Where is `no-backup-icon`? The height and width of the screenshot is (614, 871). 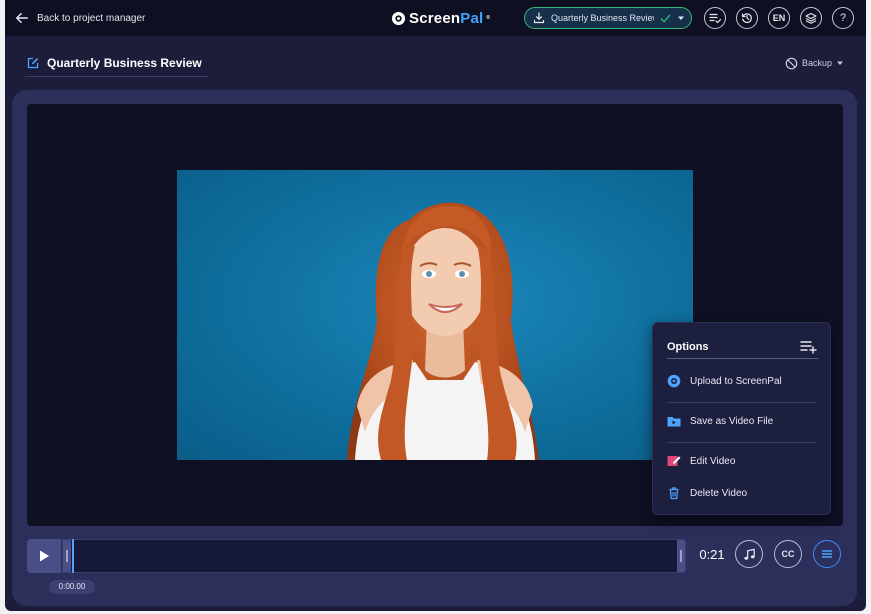 no-backup-icon is located at coordinates (791, 63).